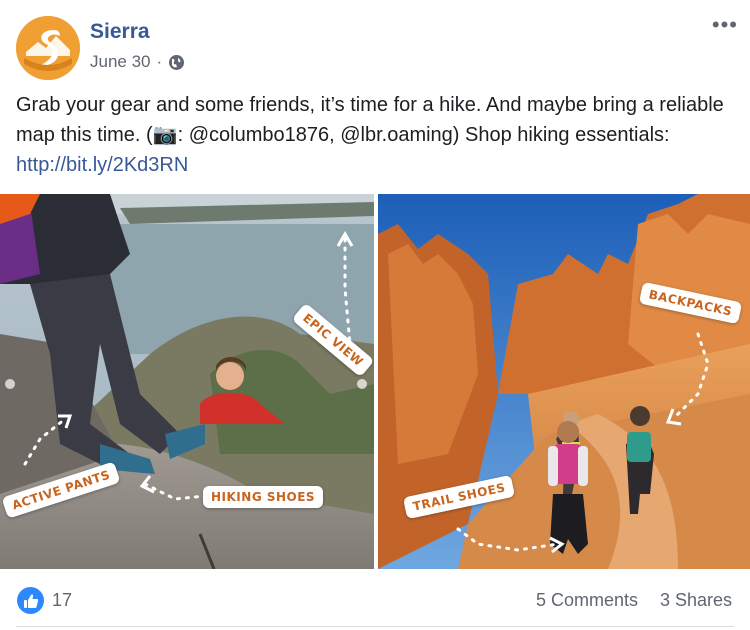 This screenshot has height=630, width=750. What do you see at coordinates (102, 165) in the screenshot?
I see `post-link: http://bit.ly/2Kd3RN` at bounding box center [102, 165].